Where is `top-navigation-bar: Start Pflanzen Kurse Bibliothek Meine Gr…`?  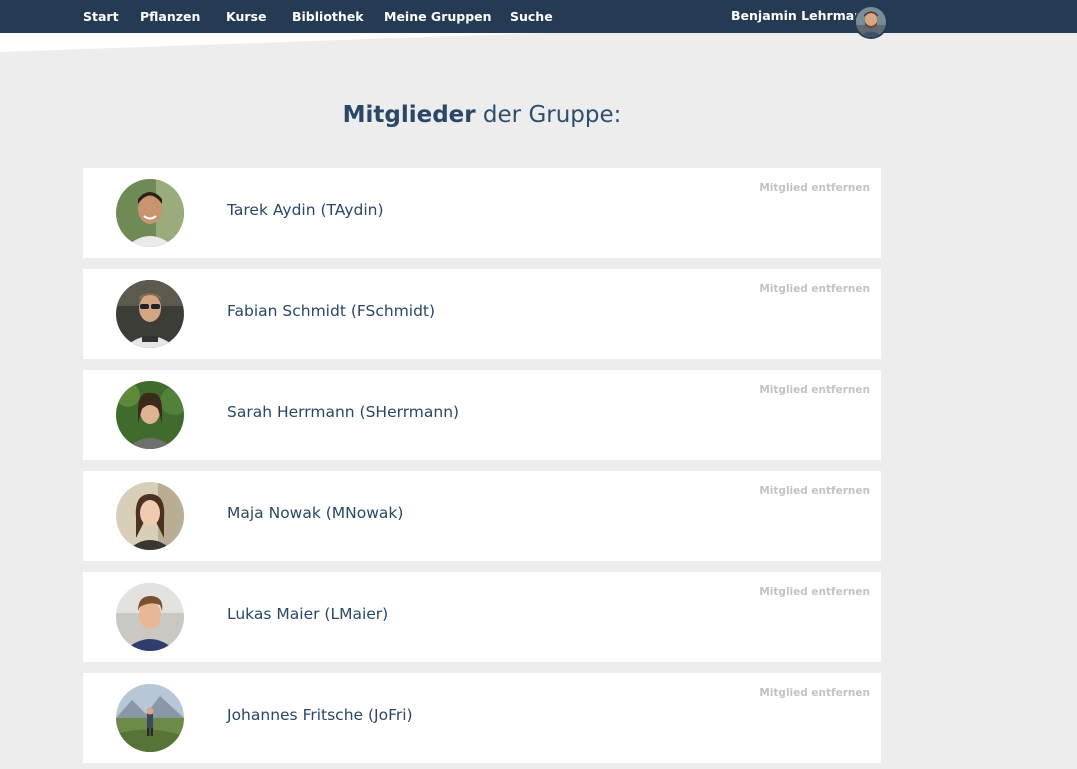
top-navigation-bar: Start Pflanzen Kurse Bibliothek Meine Gr… is located at coordinates (538, 16).